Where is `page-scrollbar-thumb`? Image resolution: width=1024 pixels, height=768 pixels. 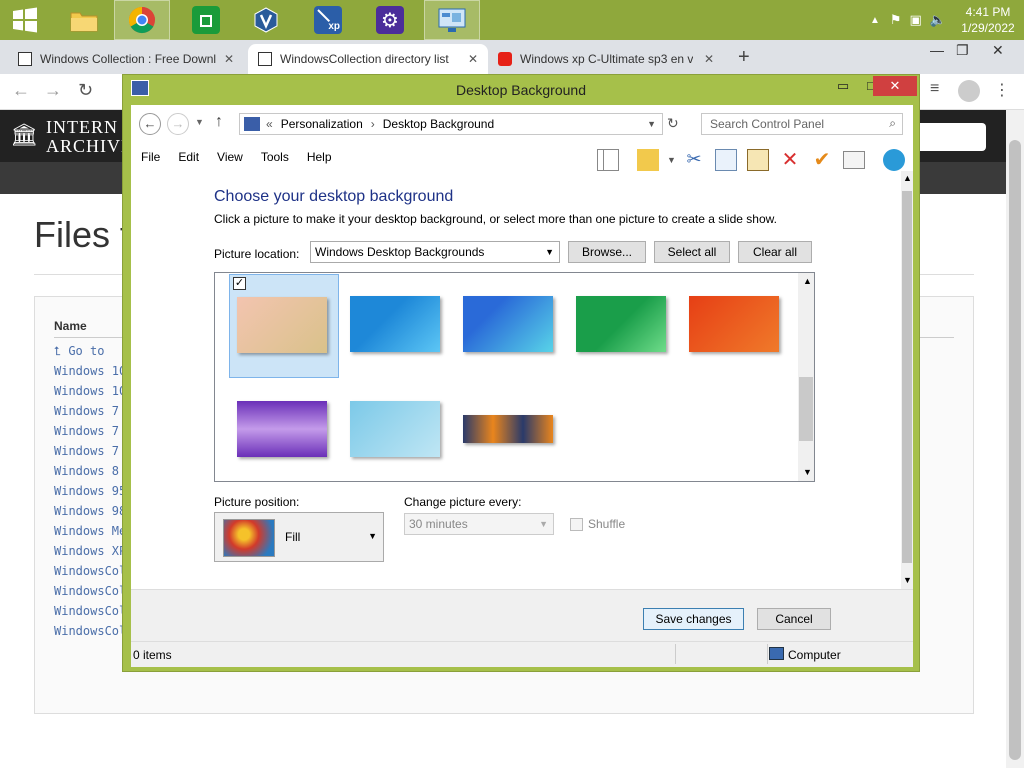 page-scrollbar-thumb is located at coordinates (1015, 450).